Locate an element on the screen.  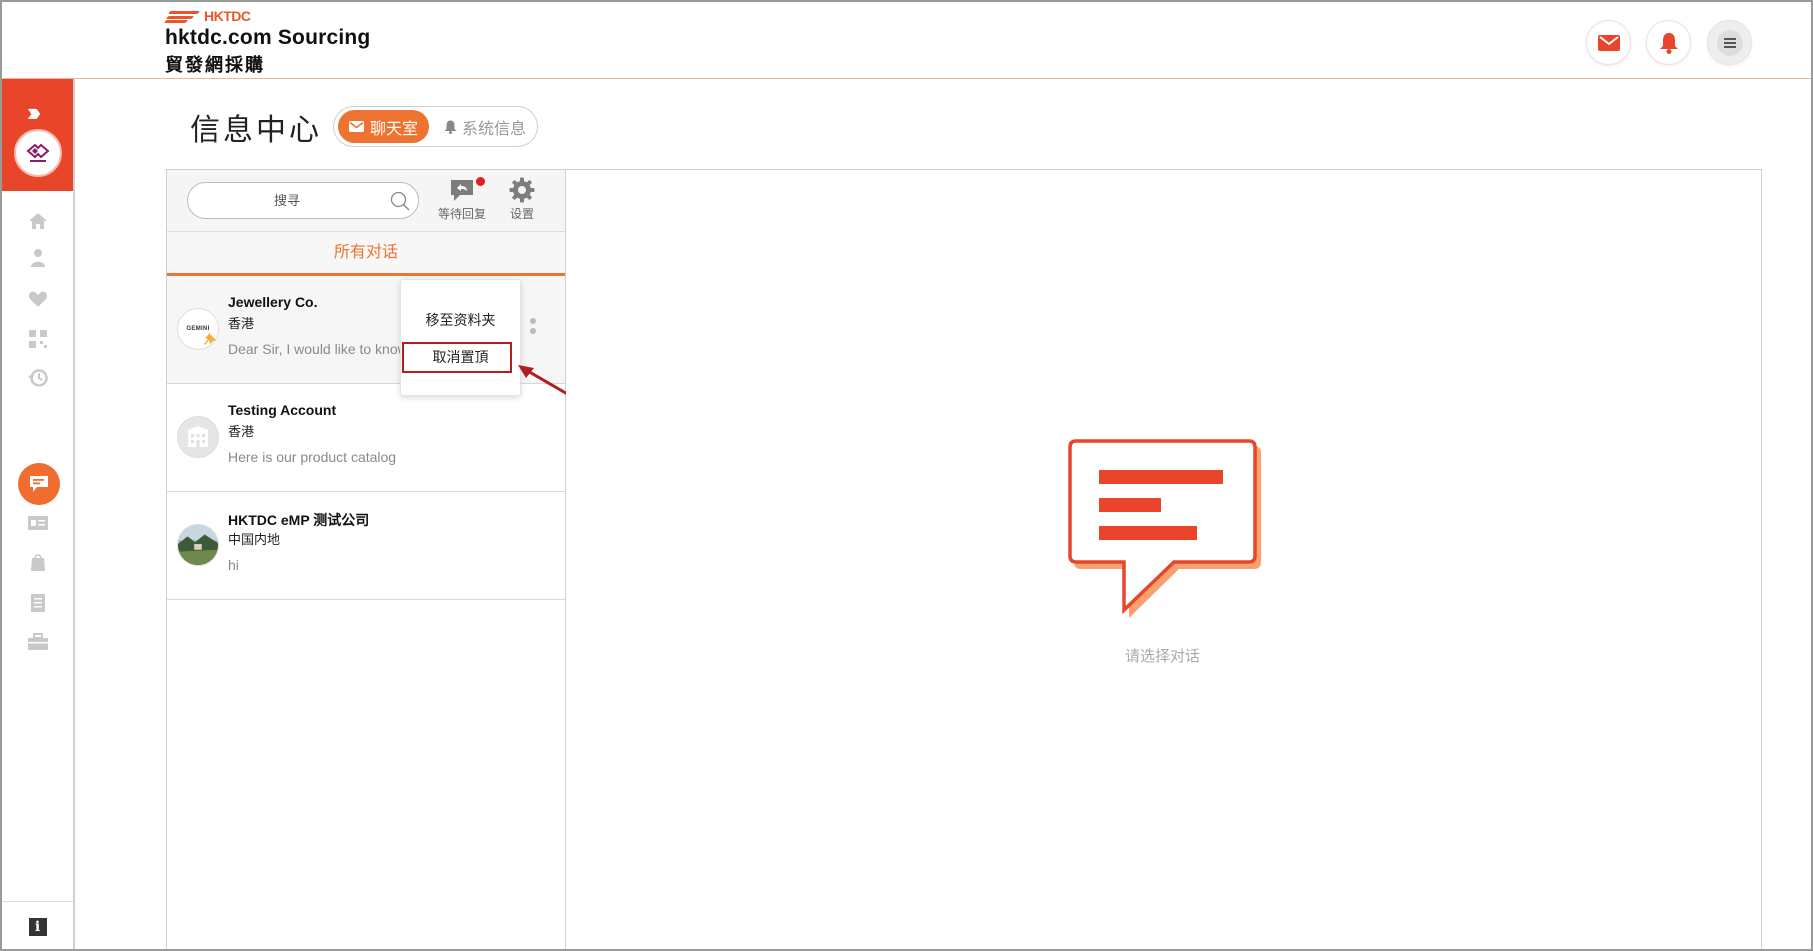
awaiting-reply-label: 等待回复 is located at coordinates (461, 214).